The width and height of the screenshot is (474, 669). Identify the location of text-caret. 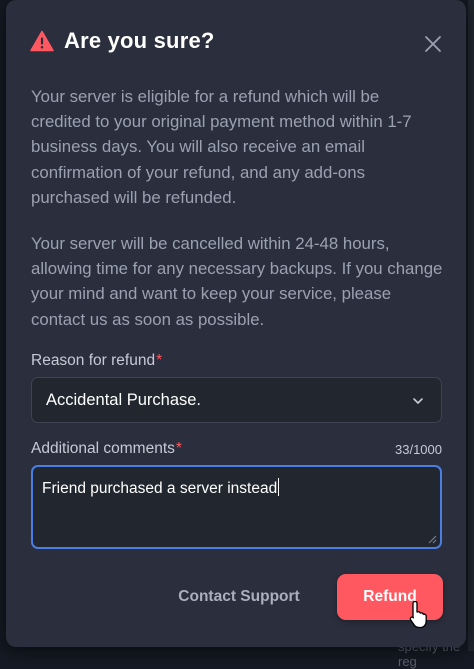
(279, 487).